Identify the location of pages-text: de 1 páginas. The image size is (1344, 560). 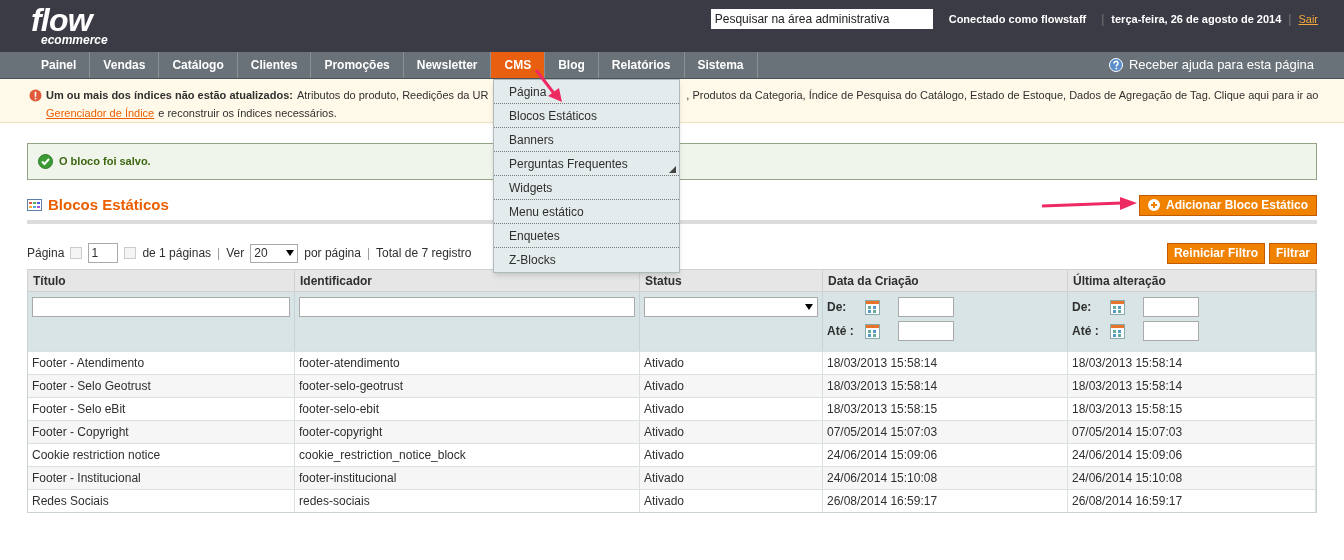
(177, 253).